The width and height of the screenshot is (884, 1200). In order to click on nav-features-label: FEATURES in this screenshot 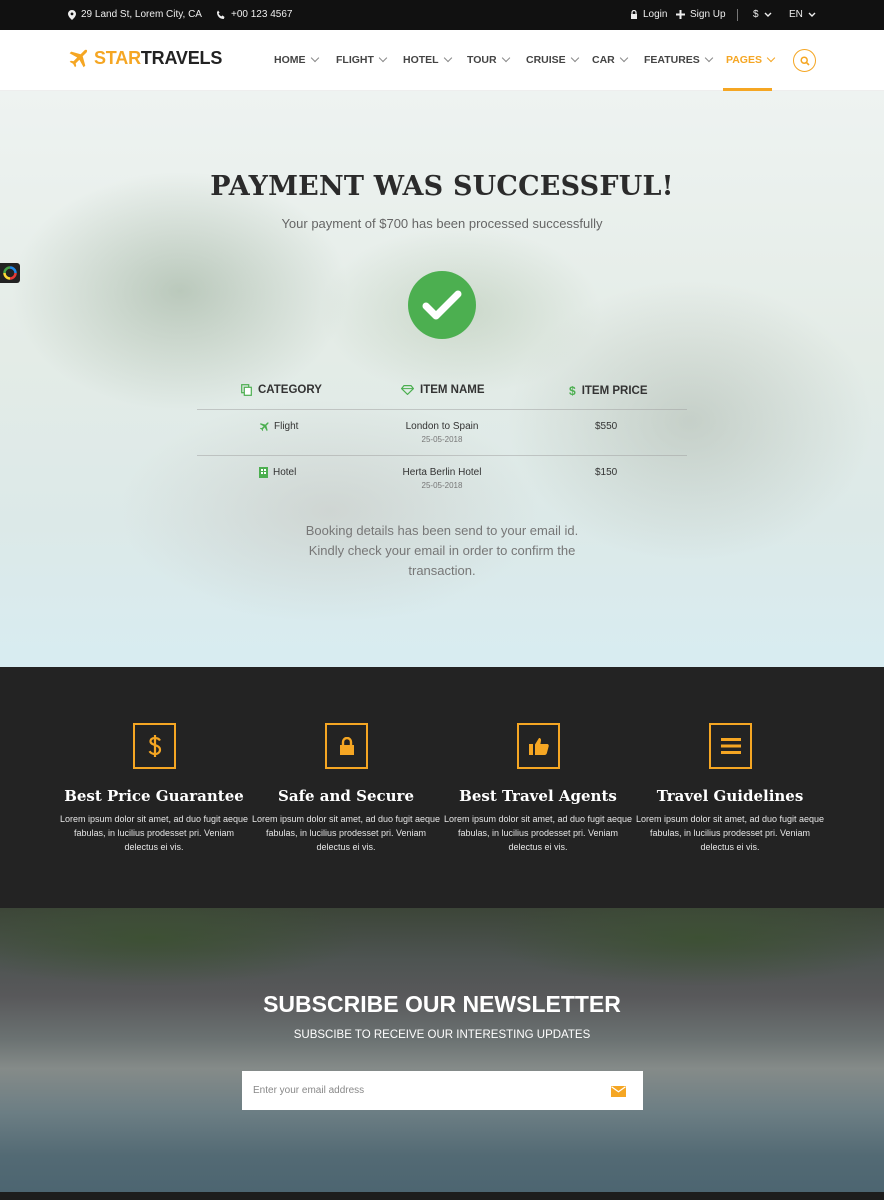, I will do `click(672, 60)`.